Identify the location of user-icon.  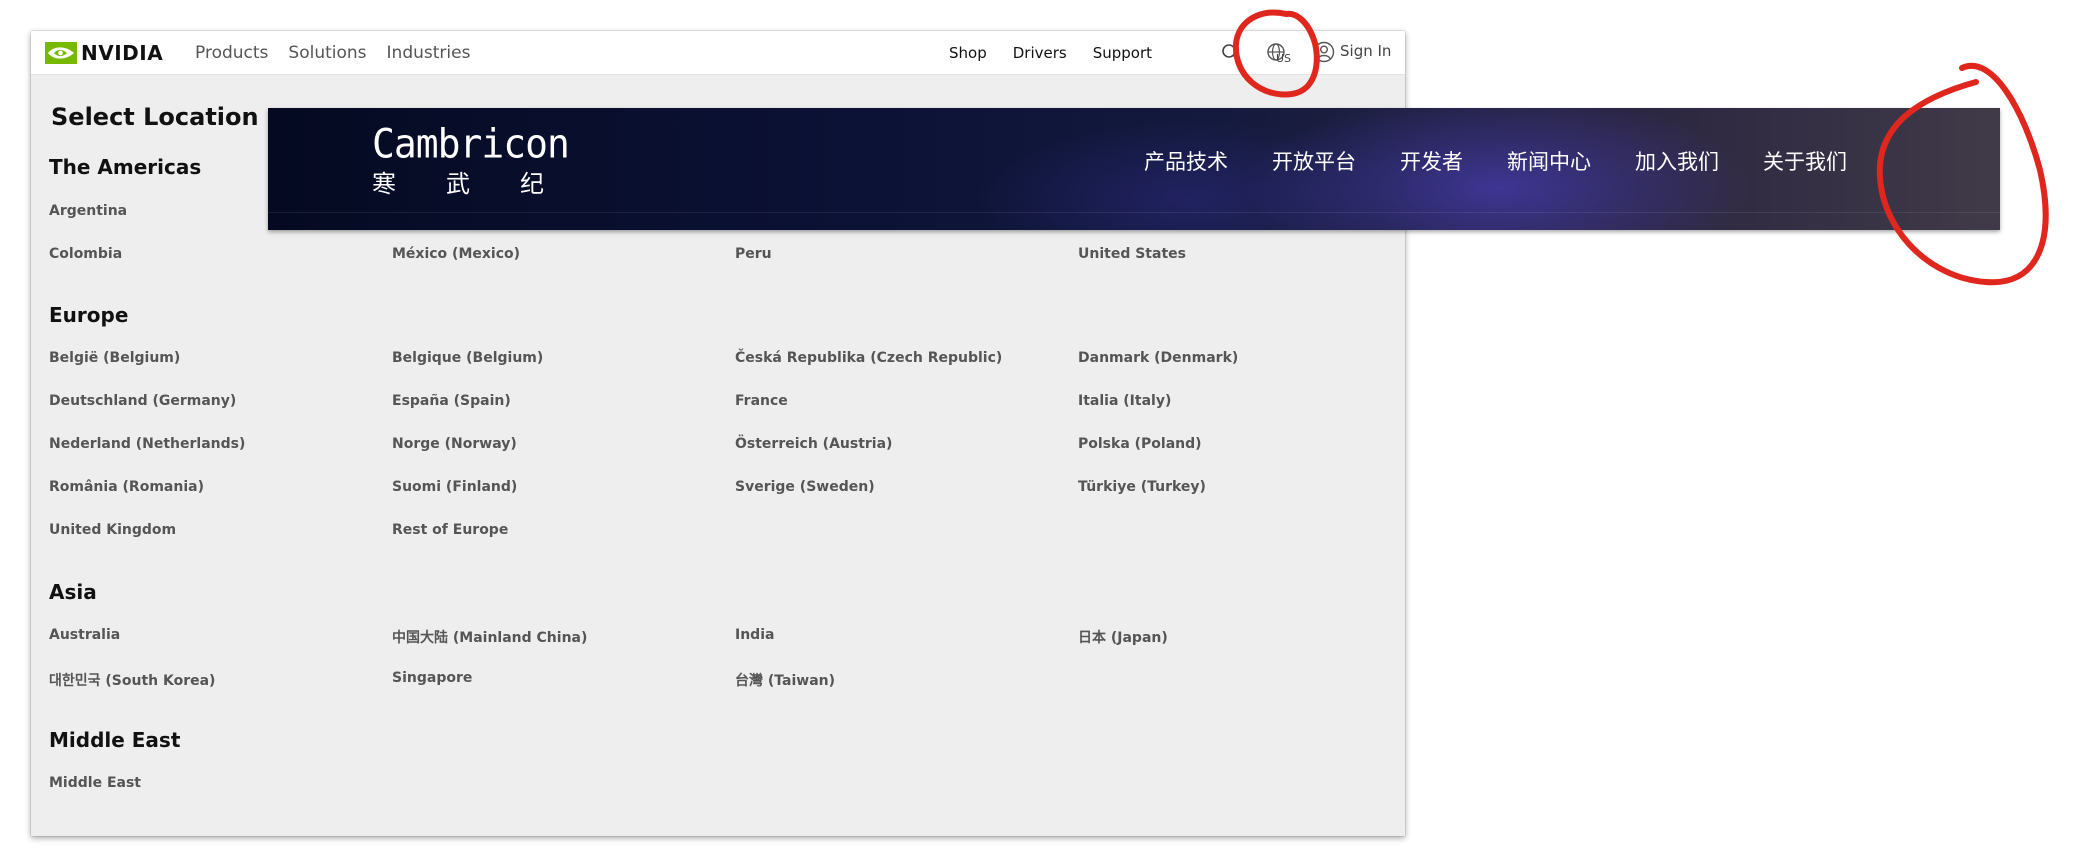
(1324, 52).